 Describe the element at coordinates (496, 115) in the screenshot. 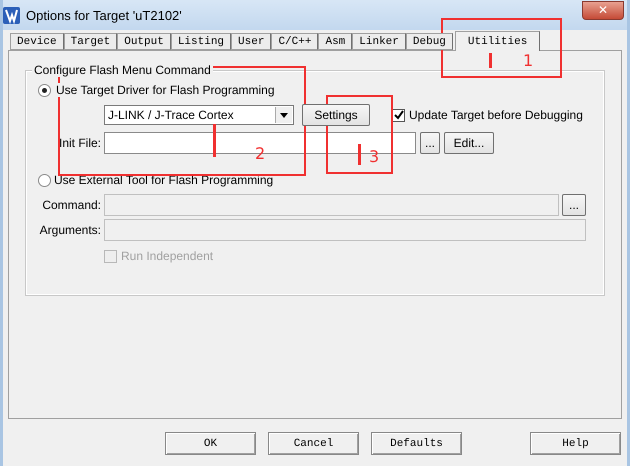

I see `checkbox-label: Update Target before Debugging` at that location.